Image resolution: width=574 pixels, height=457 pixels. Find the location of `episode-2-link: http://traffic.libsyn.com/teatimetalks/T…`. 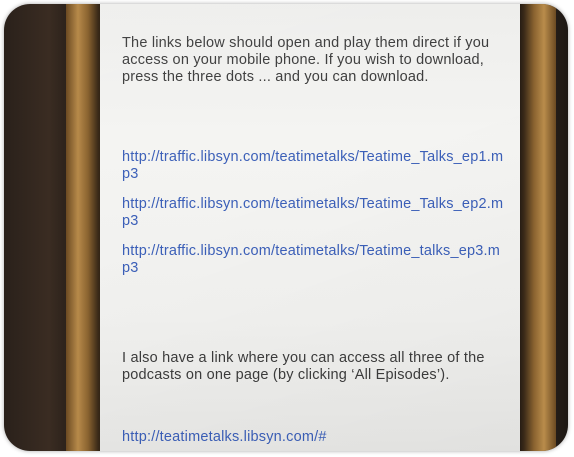

episode-2-link: http://traffic.libsyn.com/teatimetalks/T… is located at coordinates (314, 213).